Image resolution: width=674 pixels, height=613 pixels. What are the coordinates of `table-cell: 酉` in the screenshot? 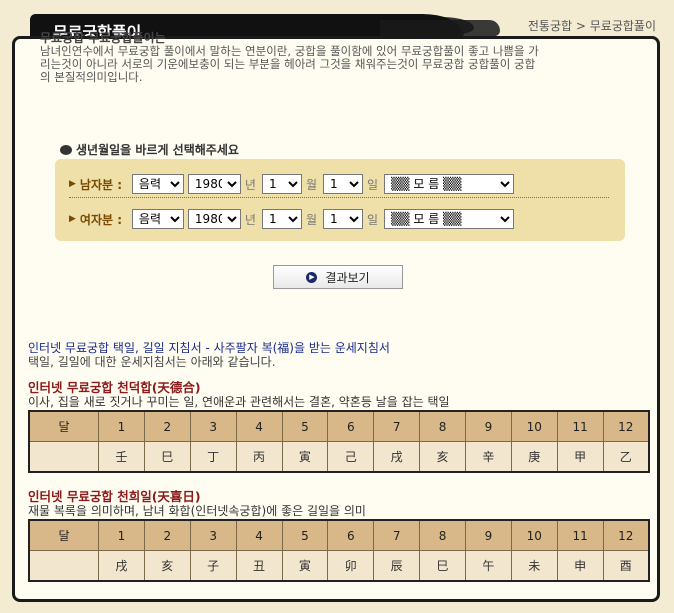 It's located at (626, 566).